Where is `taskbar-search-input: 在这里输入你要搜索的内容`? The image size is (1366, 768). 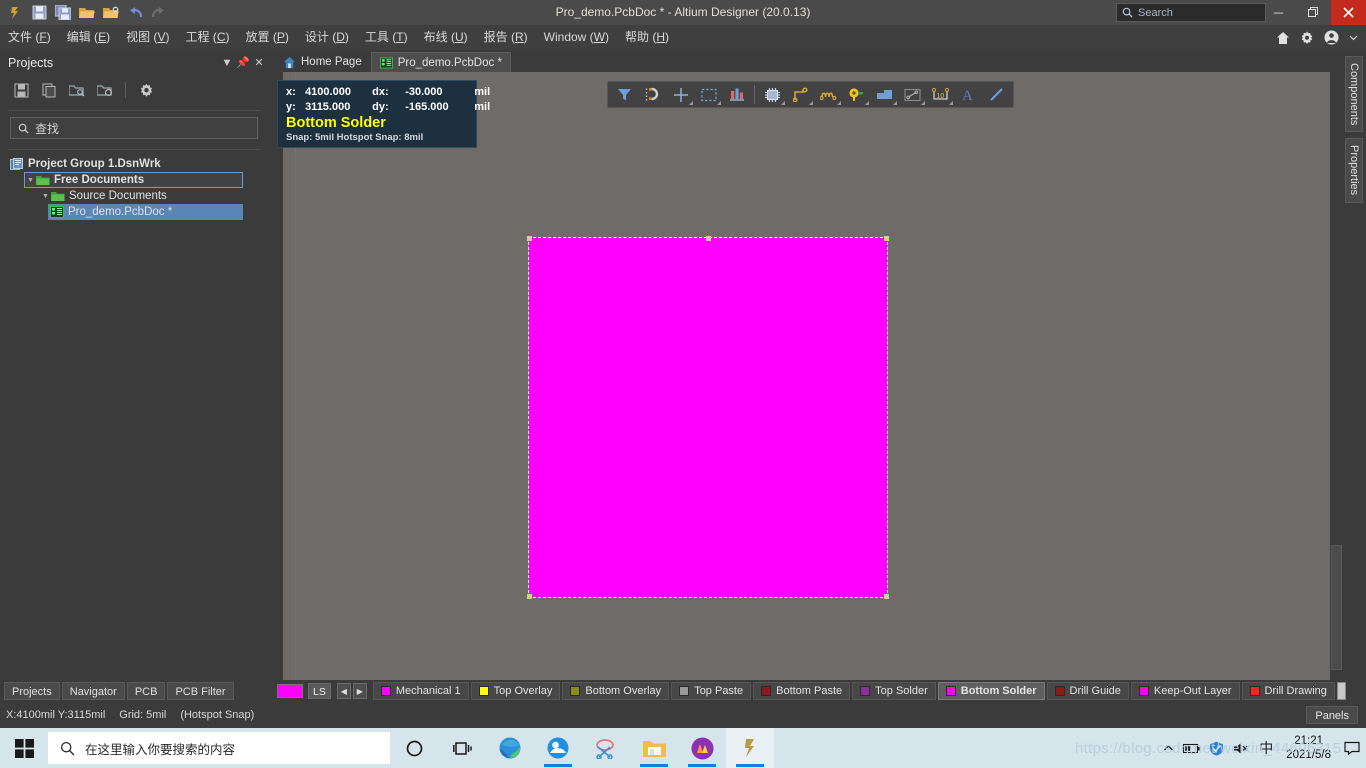
taskbar-search-input: 在这里输入你要搜索的内容 is located at coordinates (219, 748).